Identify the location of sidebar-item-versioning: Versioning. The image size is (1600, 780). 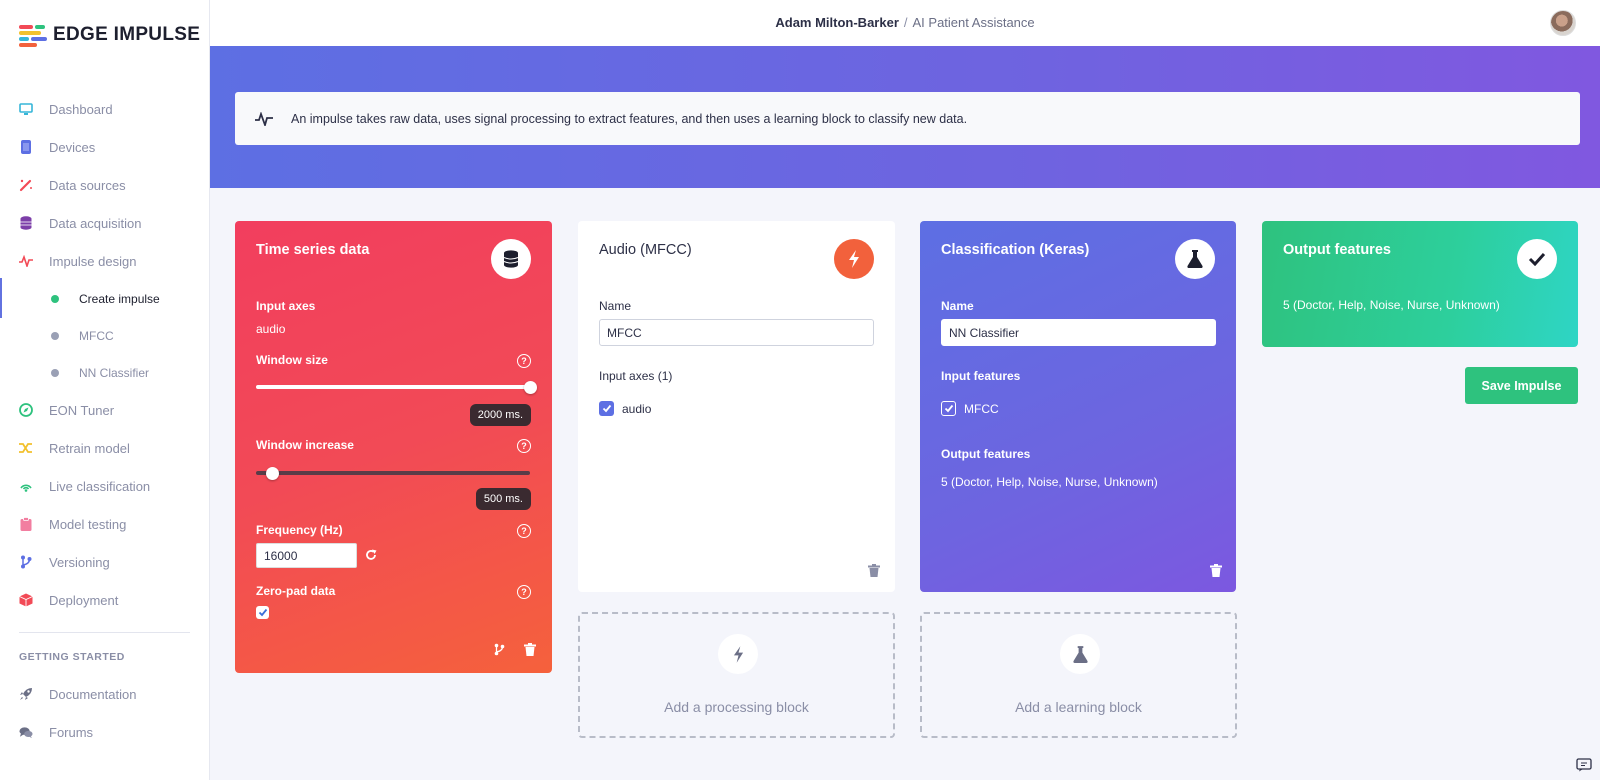
(104, 562).